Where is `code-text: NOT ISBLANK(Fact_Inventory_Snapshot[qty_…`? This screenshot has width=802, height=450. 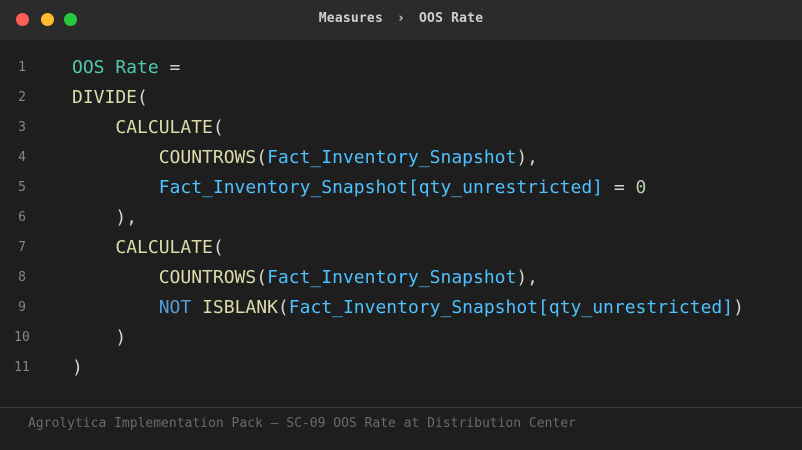 code-text: NOT ISBLANK(Fact_Inventory_Snapshot[qty_… is located at coordinates (408, 308).